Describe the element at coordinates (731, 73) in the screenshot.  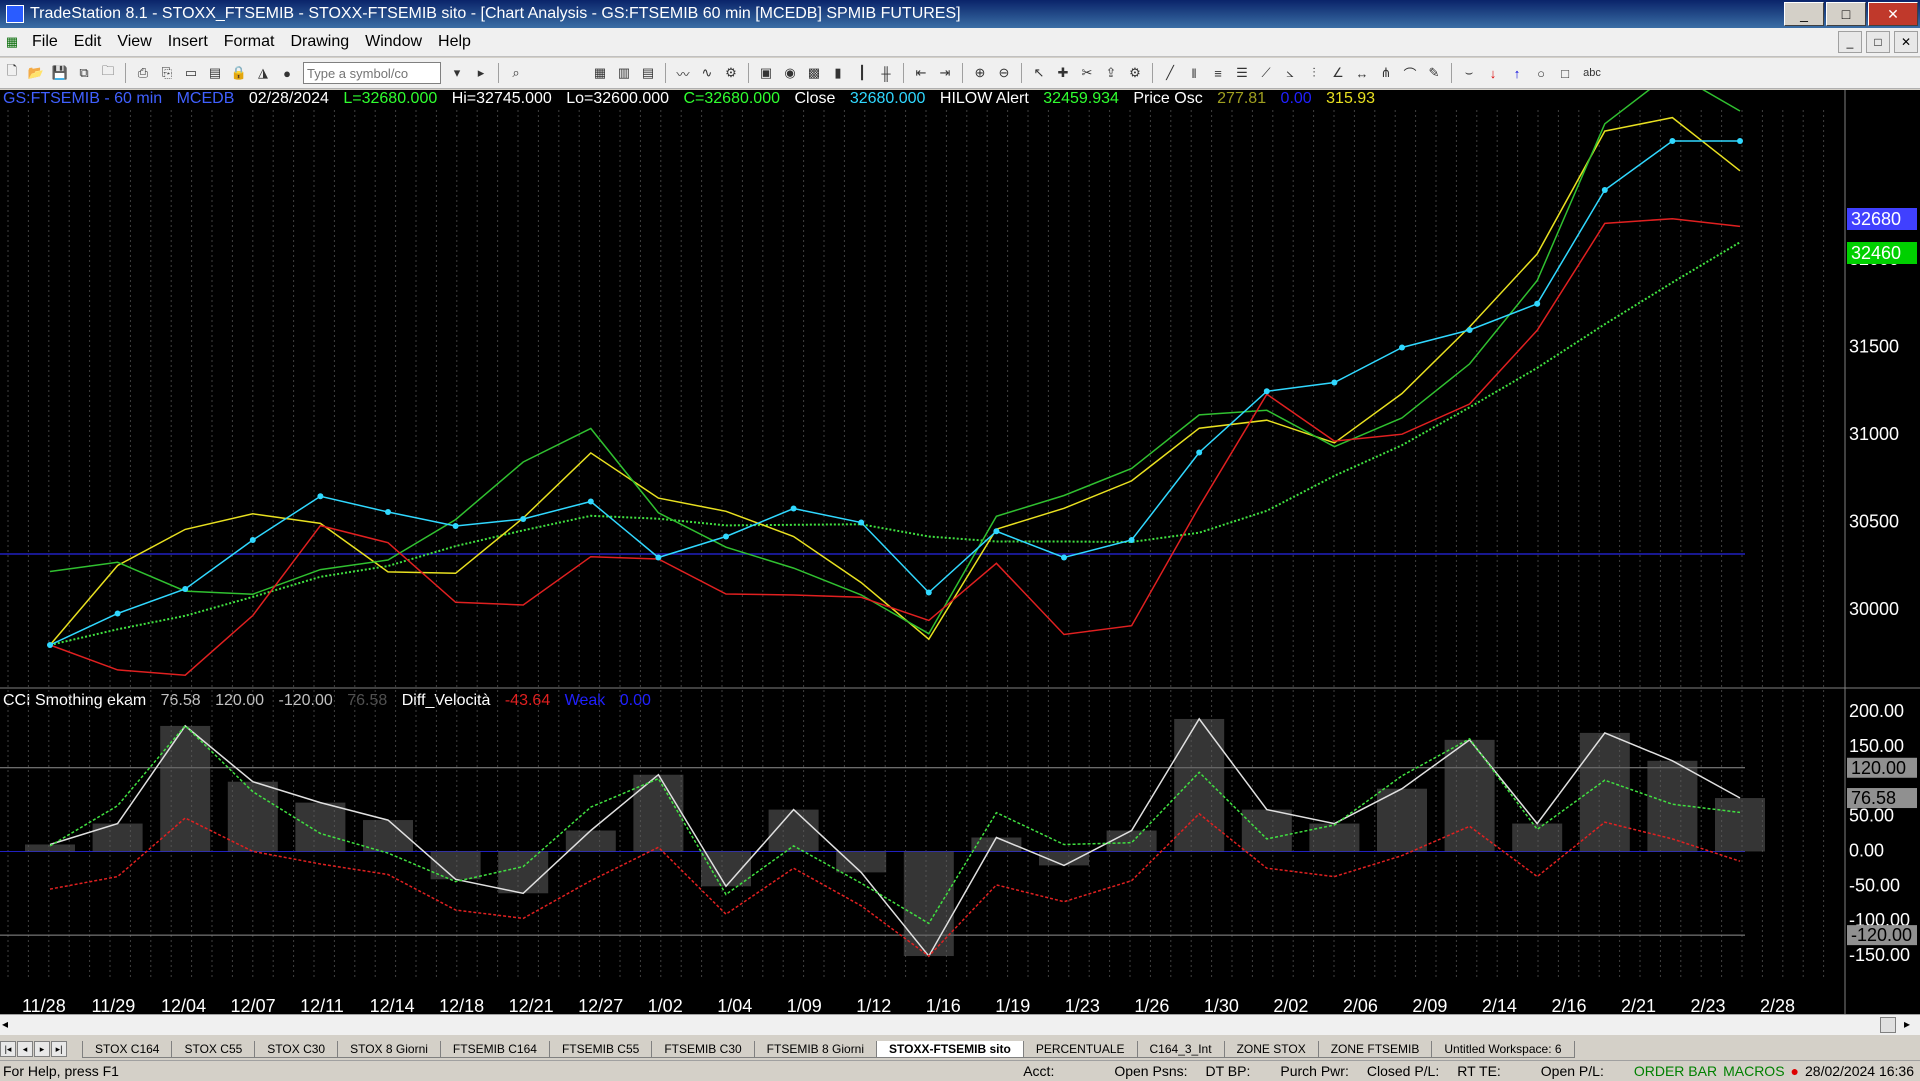
I see `strategy-icon: ⚙` at that location.